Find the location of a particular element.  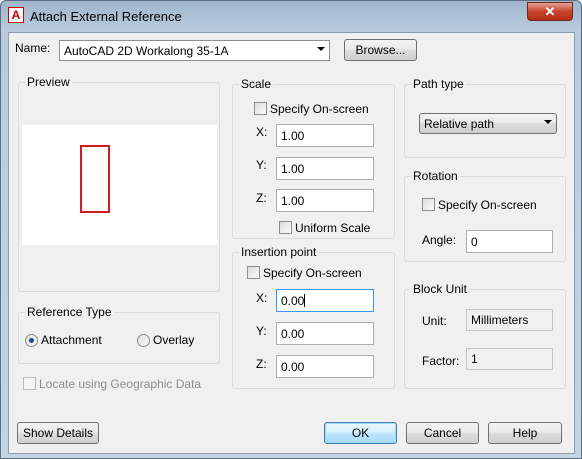

block-unit-title: Block Unit is located at coordinates (440, 289).